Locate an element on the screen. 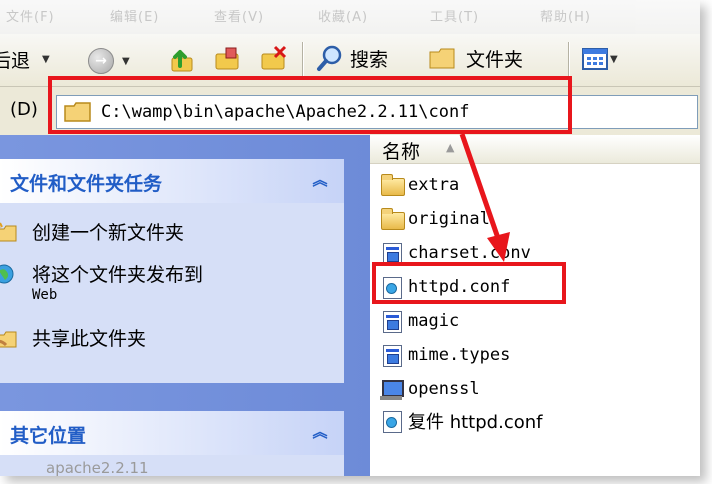 This screenshot has width=712, height=484. annotation-arrow is located at coordinates (484, 197).